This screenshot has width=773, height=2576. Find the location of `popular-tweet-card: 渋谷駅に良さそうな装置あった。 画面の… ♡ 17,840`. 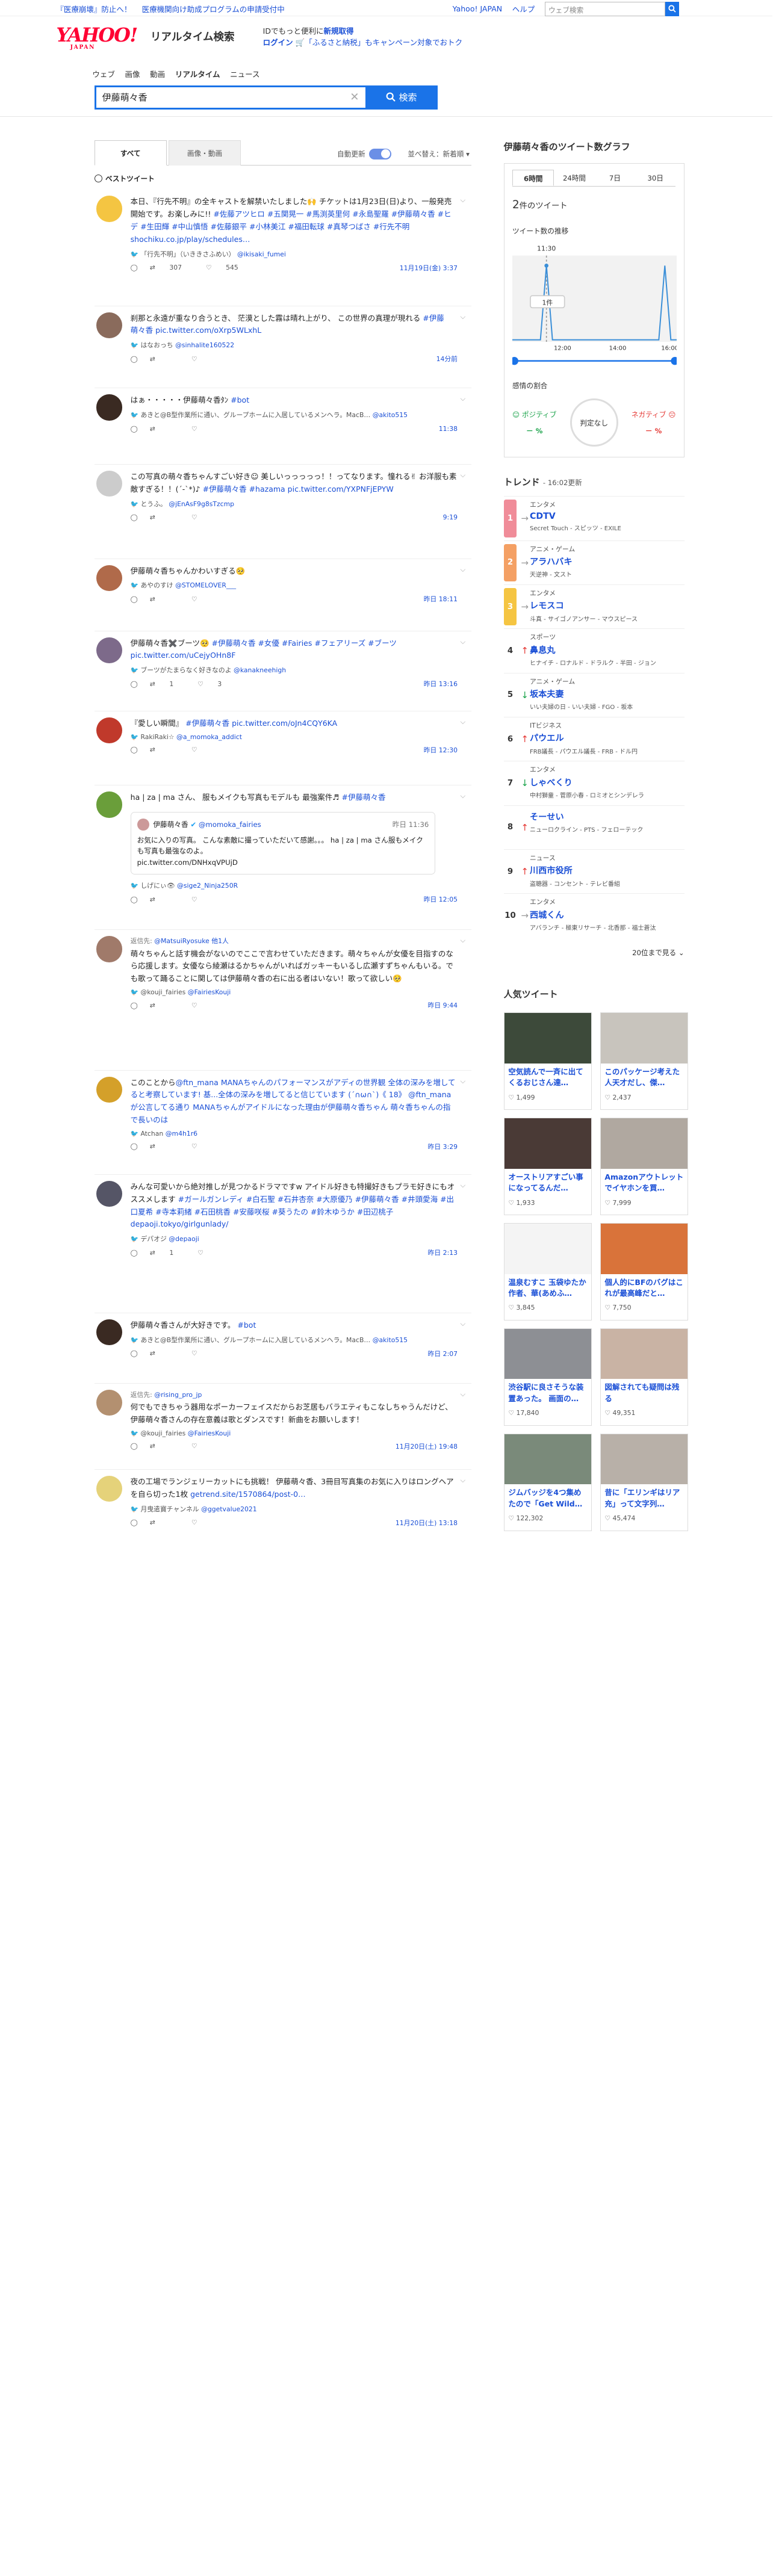

popular-tweet-card: 渋谷駅に良さそうな装置あった。 画面の… ♡ 17,840 is located at coordinates (547, 1377).